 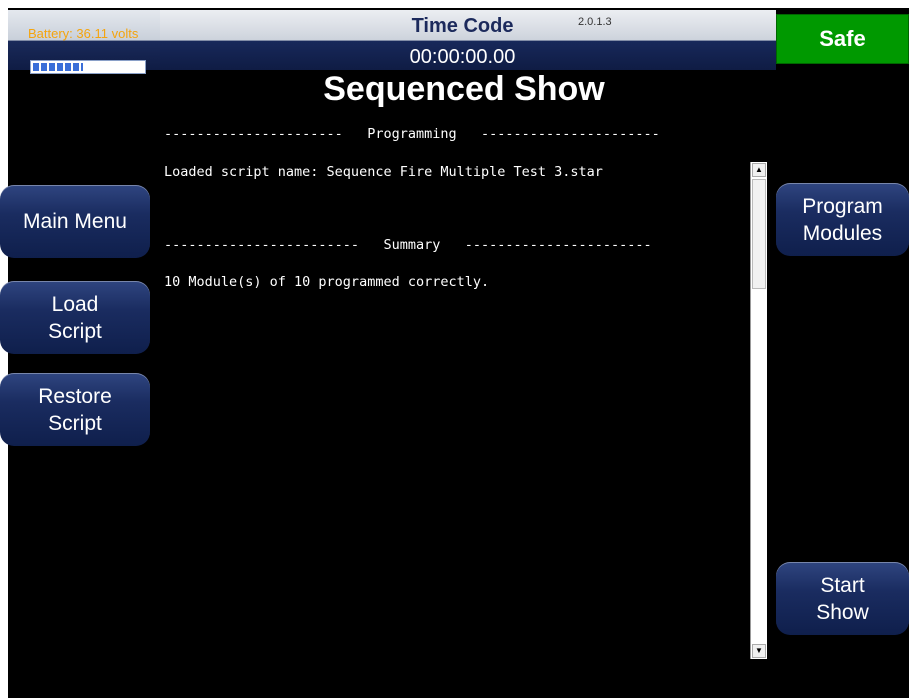 I want to click on start-show-label: Start Show, so click(x=842, y=599).